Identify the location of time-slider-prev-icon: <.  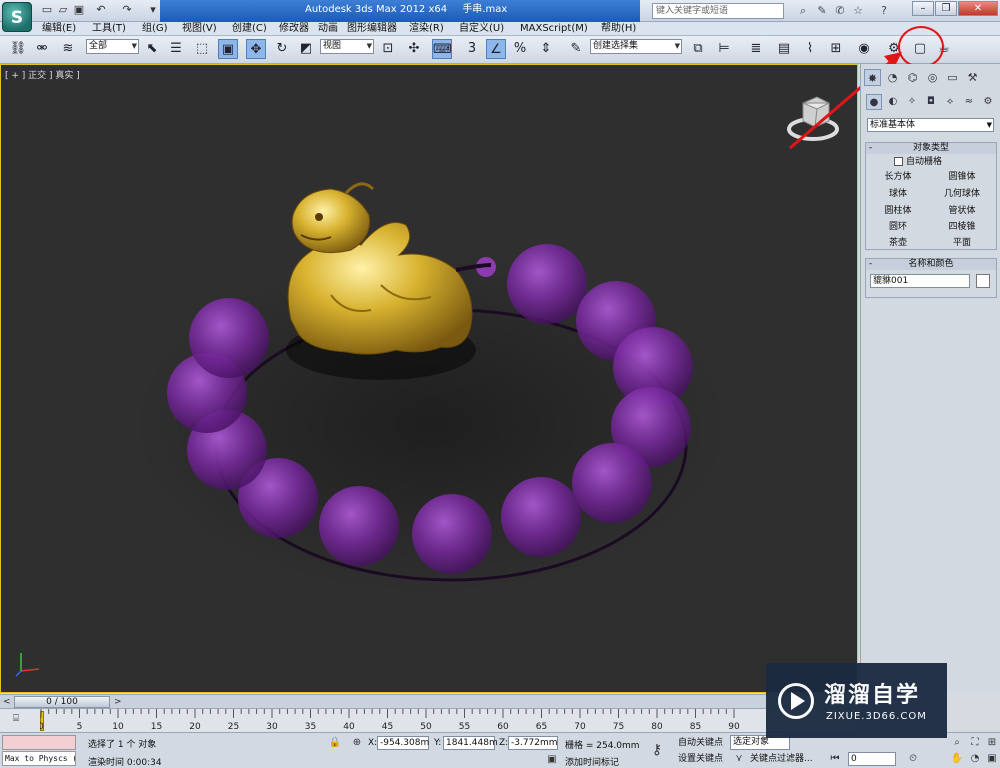
(7, 702).